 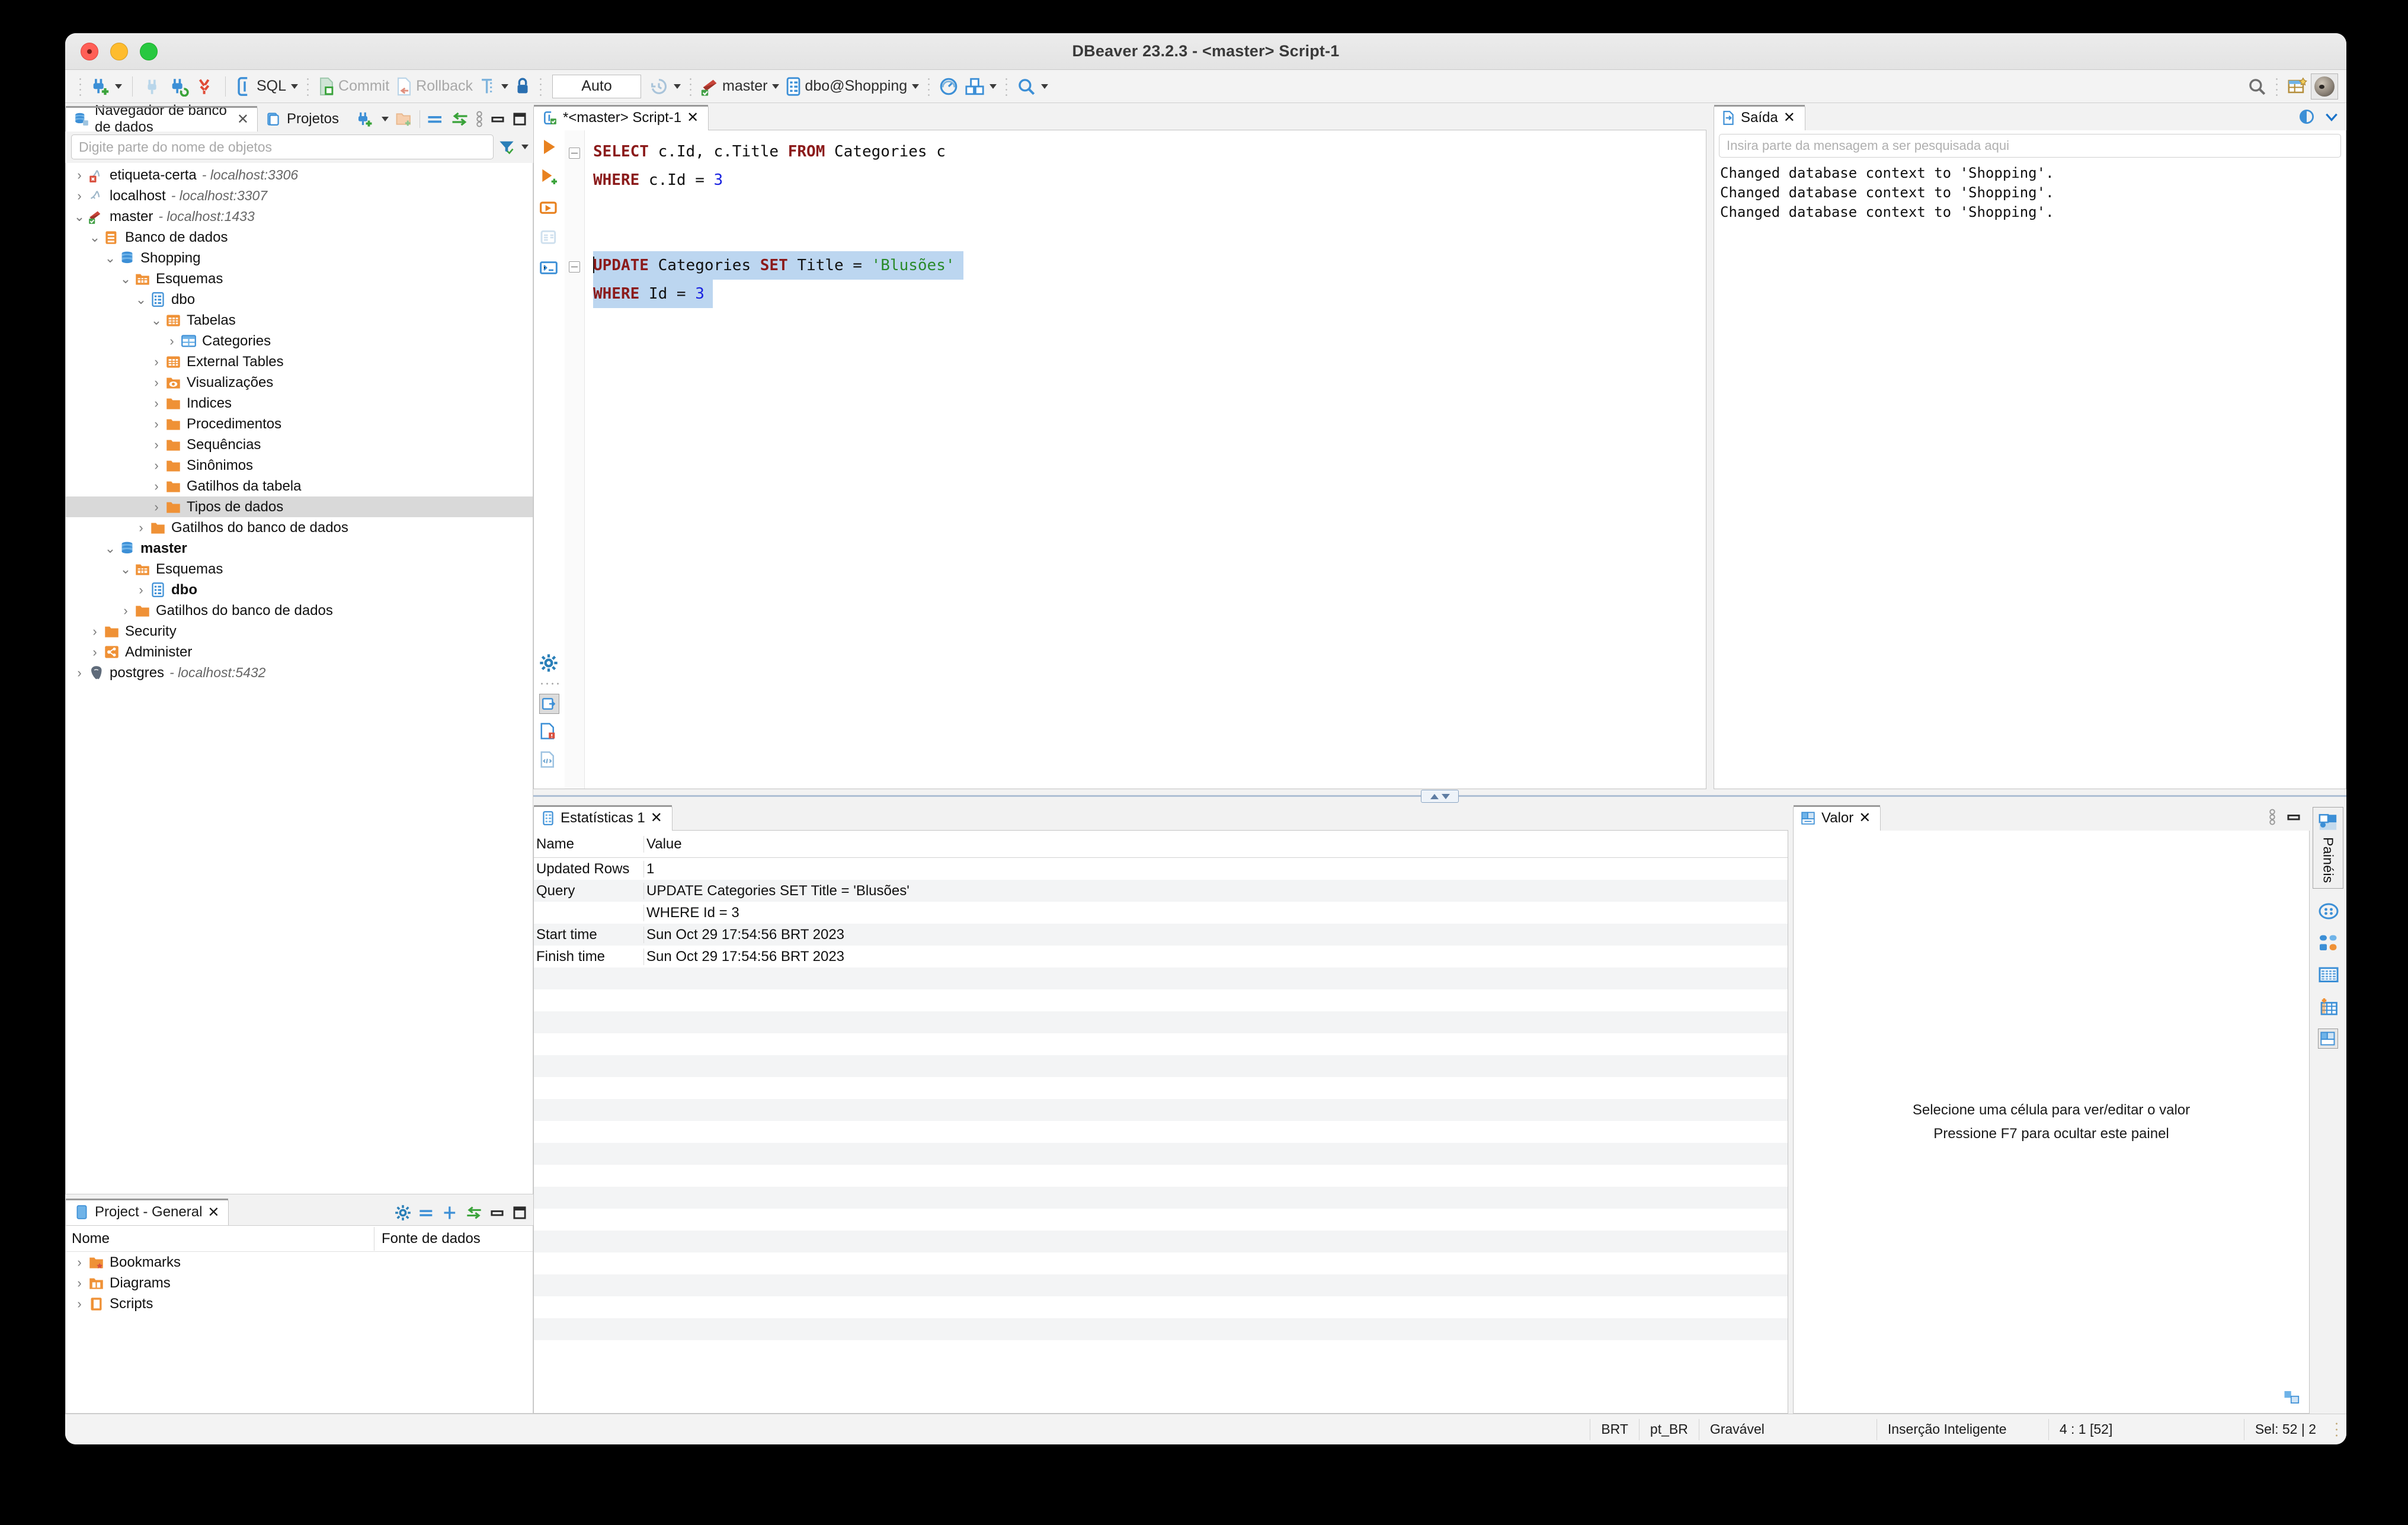 What do you see at coordinates (299, 589) in the screenshot?
I see `tree-item-dbo: › dbo` at bounding box center [299, 589].